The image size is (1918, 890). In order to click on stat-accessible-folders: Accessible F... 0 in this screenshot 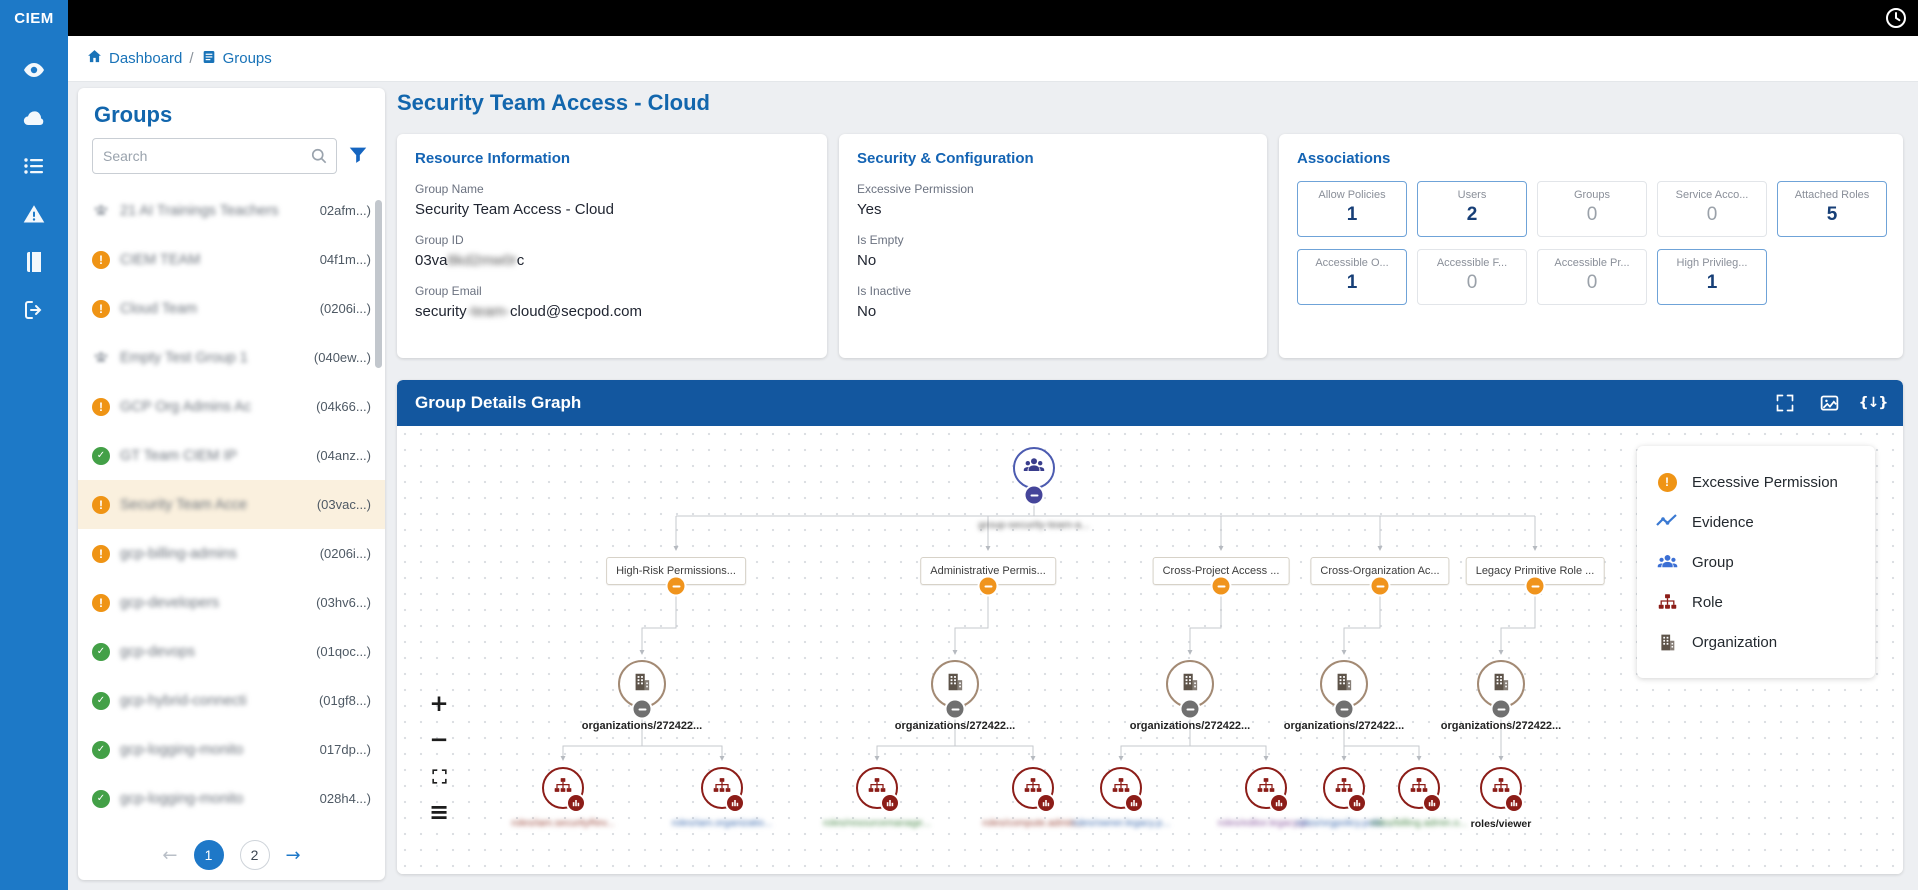, I will do `click(1472, 277)`.